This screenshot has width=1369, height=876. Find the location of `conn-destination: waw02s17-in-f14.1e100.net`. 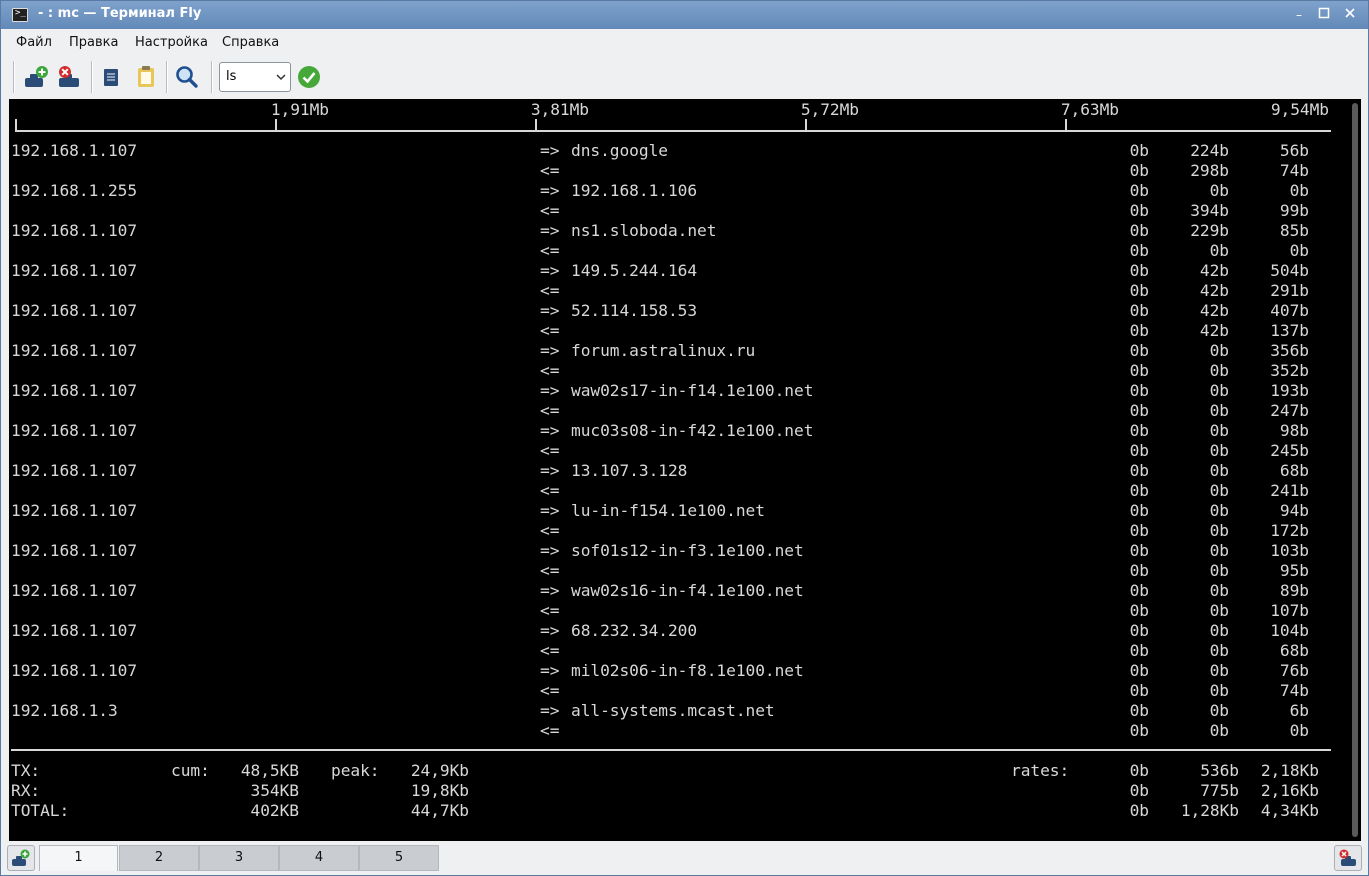

conn-destination: waw02s17-in-f14.1e100.net is located at coordinates (692, 390).